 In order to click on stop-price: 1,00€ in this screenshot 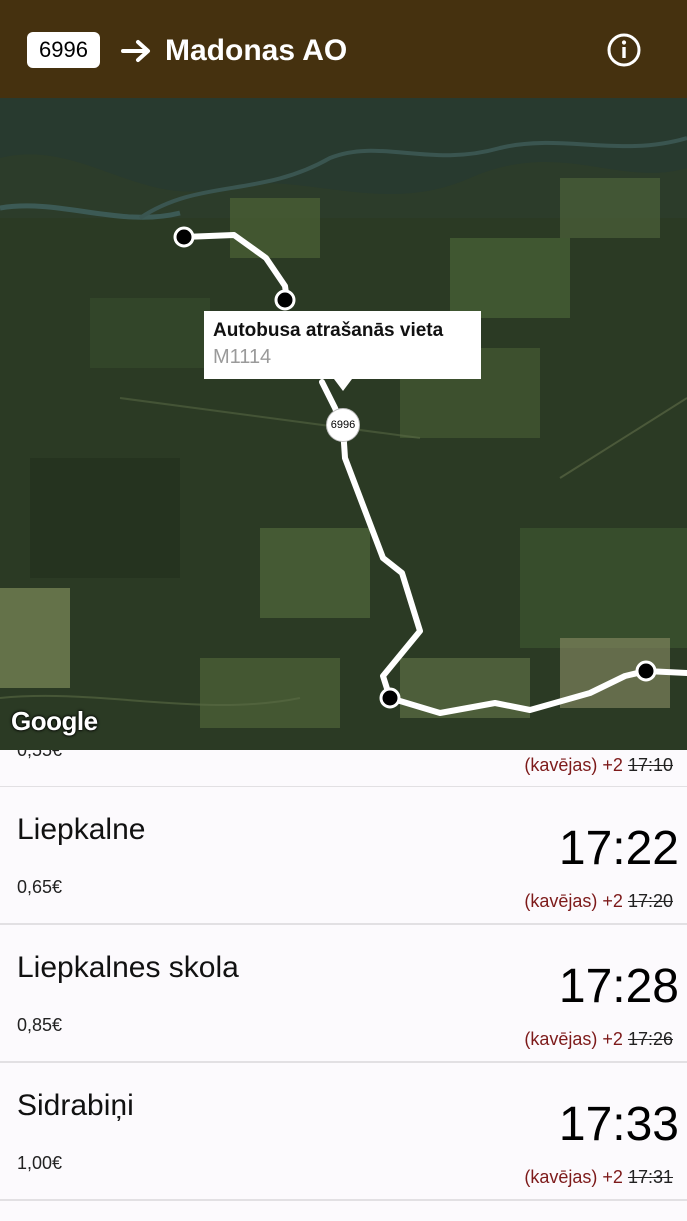, I will do `click(40, 1163)`.